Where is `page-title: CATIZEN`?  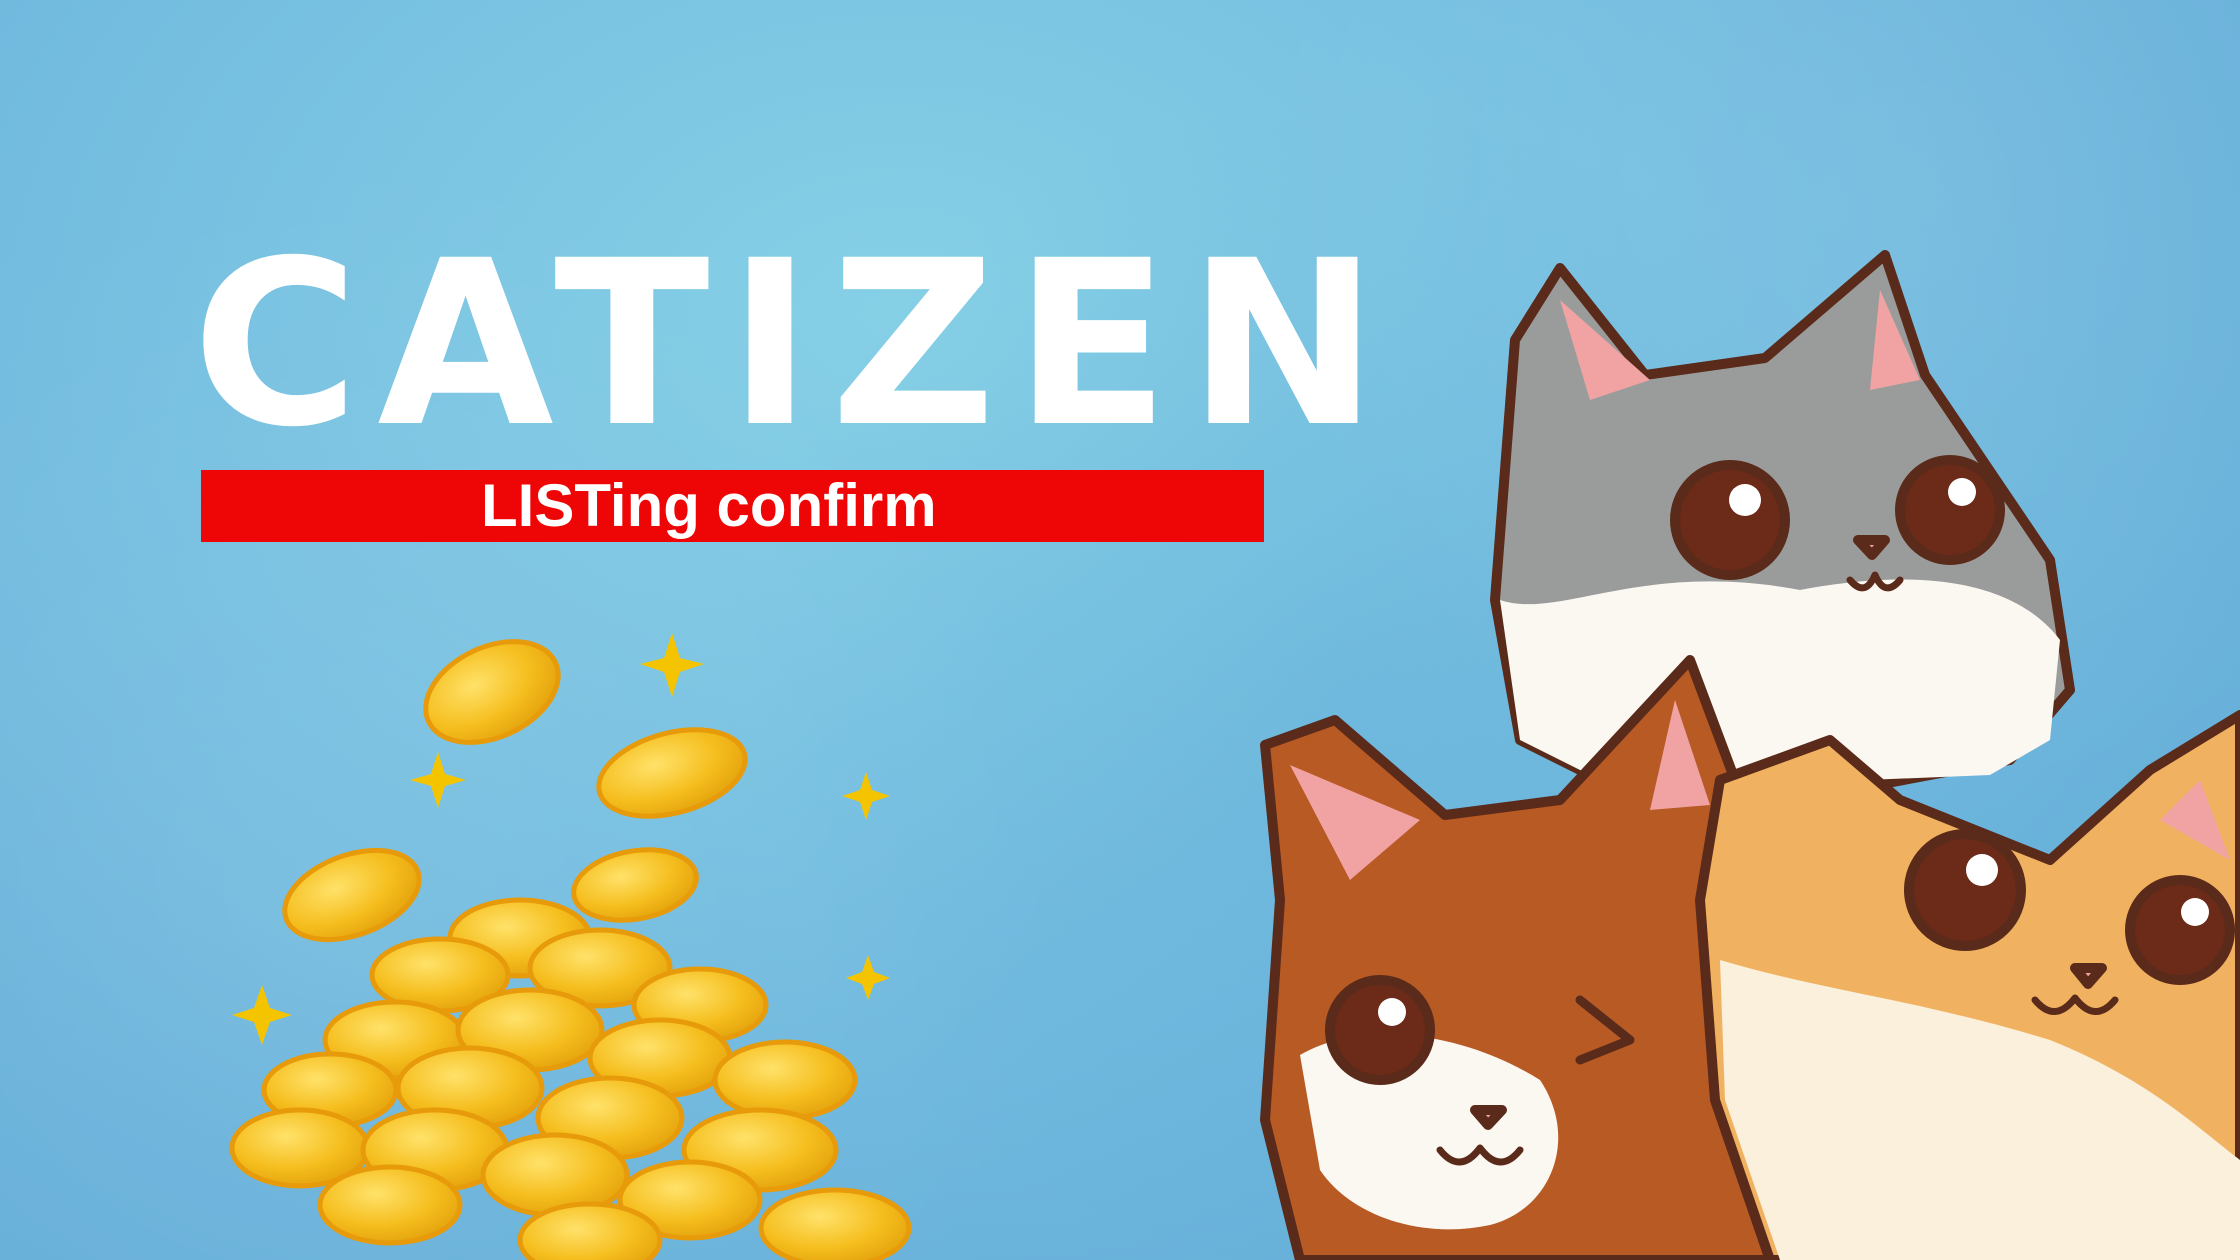 page-title: CATIZEN is located at coordinates (794, 344).